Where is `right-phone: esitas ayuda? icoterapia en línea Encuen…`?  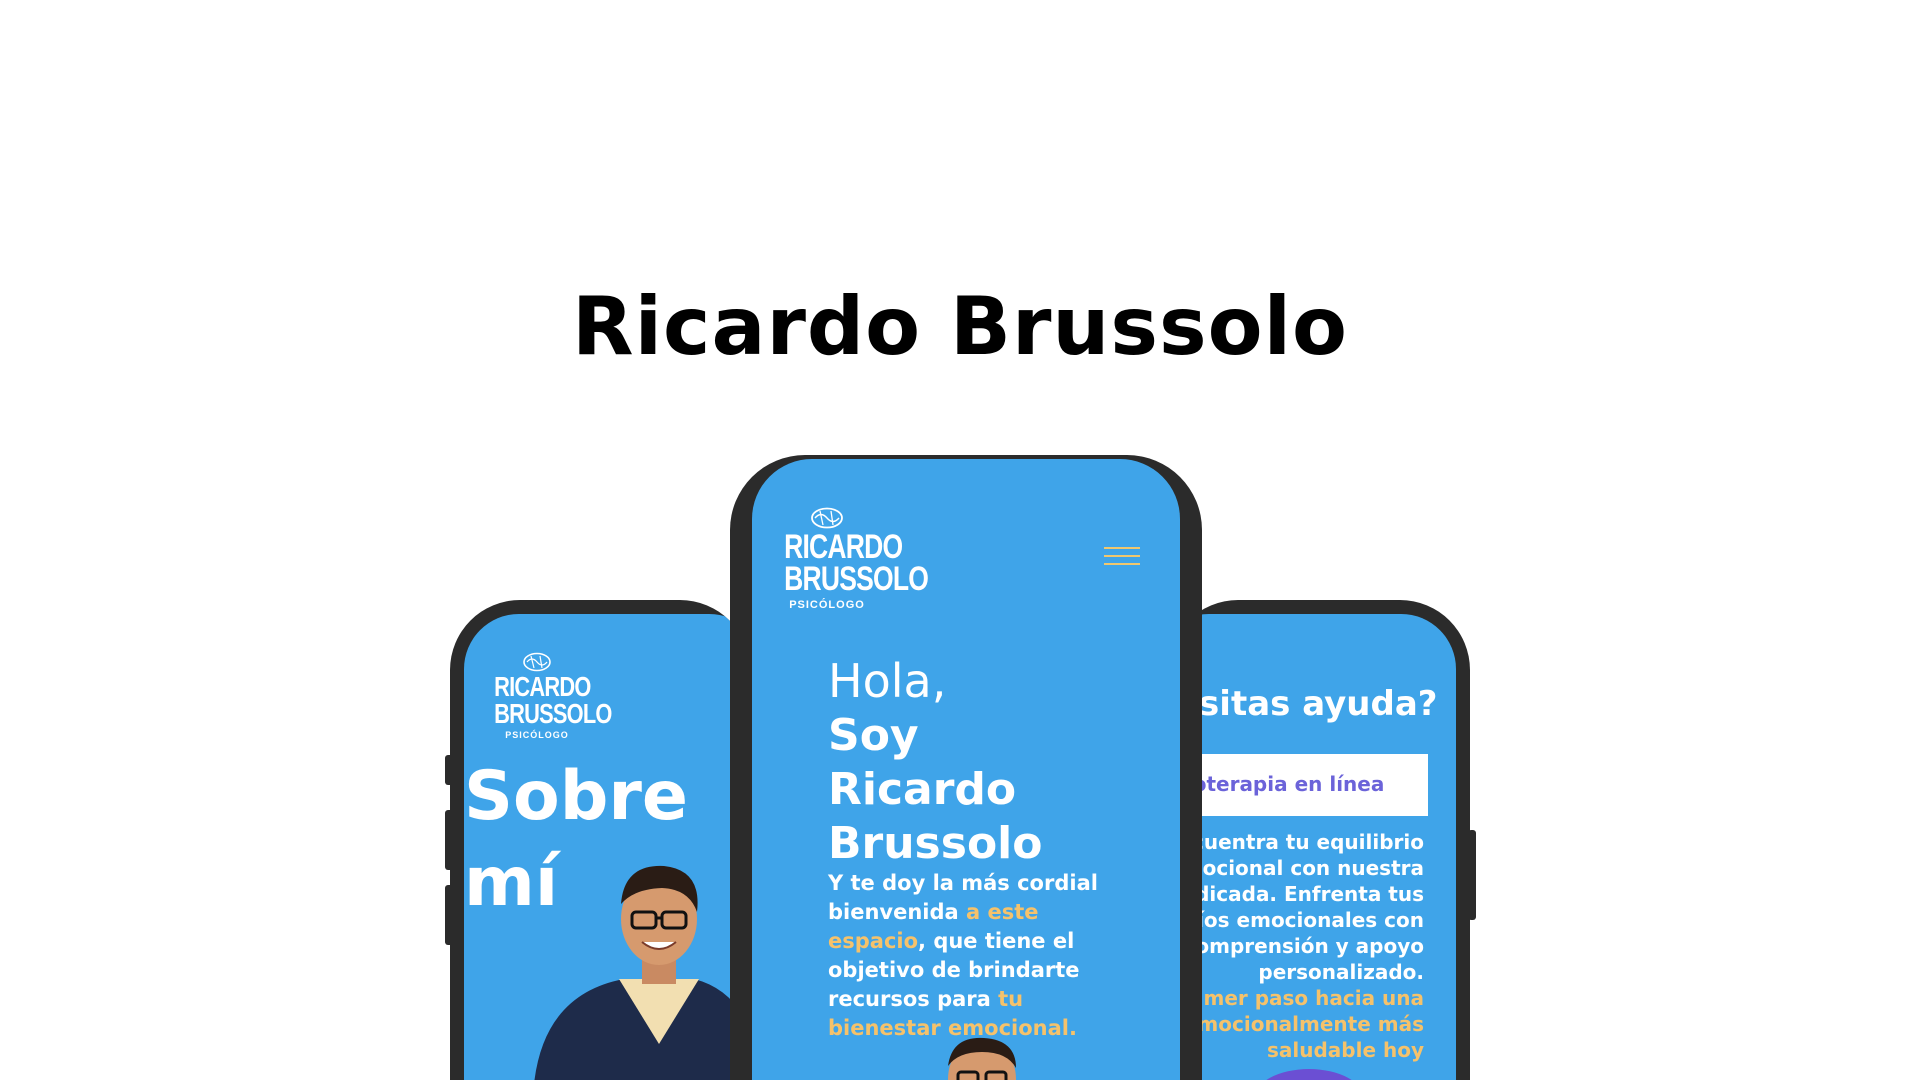
right-phone: esitas ayuda? icoterapia en línea Encuen… is located at coordinates (1319, 840).